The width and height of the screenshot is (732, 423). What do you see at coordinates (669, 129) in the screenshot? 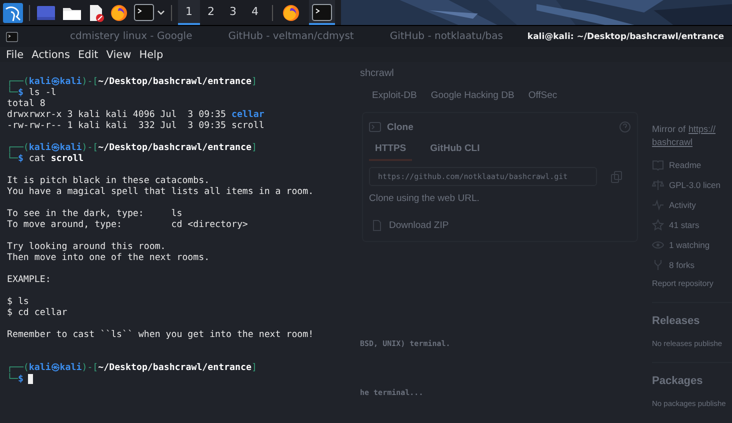
I see `mirror-label: Mirror of` at bounding box center [669, 129].